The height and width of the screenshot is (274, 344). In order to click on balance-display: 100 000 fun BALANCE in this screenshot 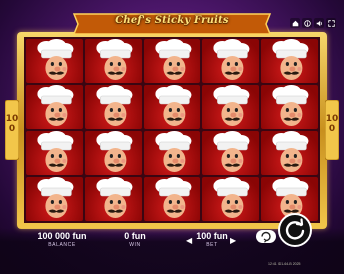, I will do `click(62, 239)`.